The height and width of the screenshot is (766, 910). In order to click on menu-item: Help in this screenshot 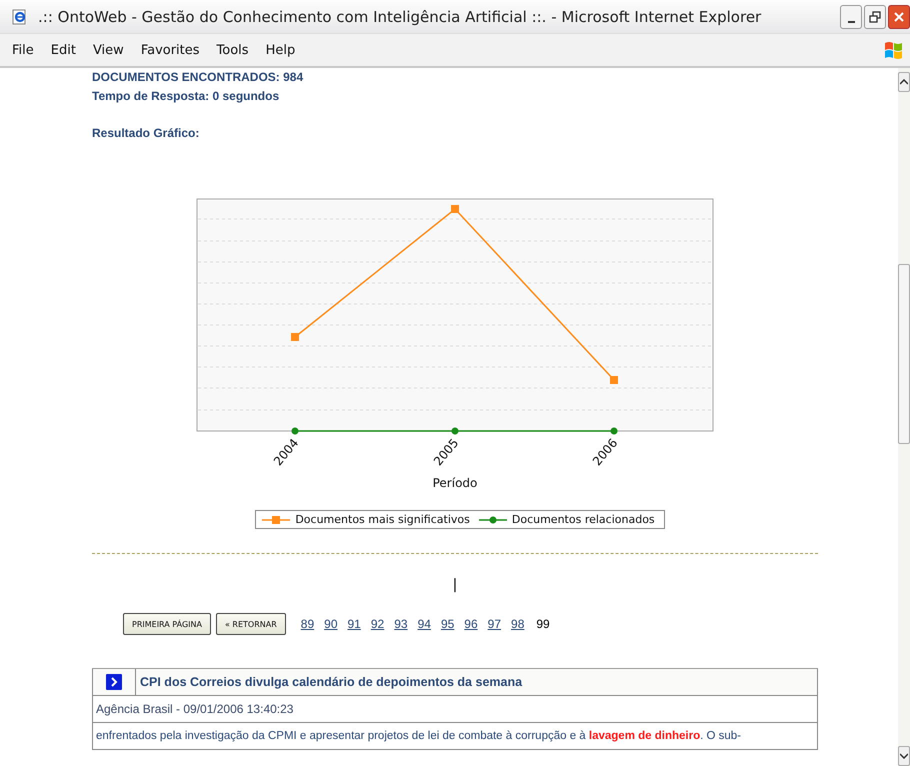, I will do `click(281, 50)`.